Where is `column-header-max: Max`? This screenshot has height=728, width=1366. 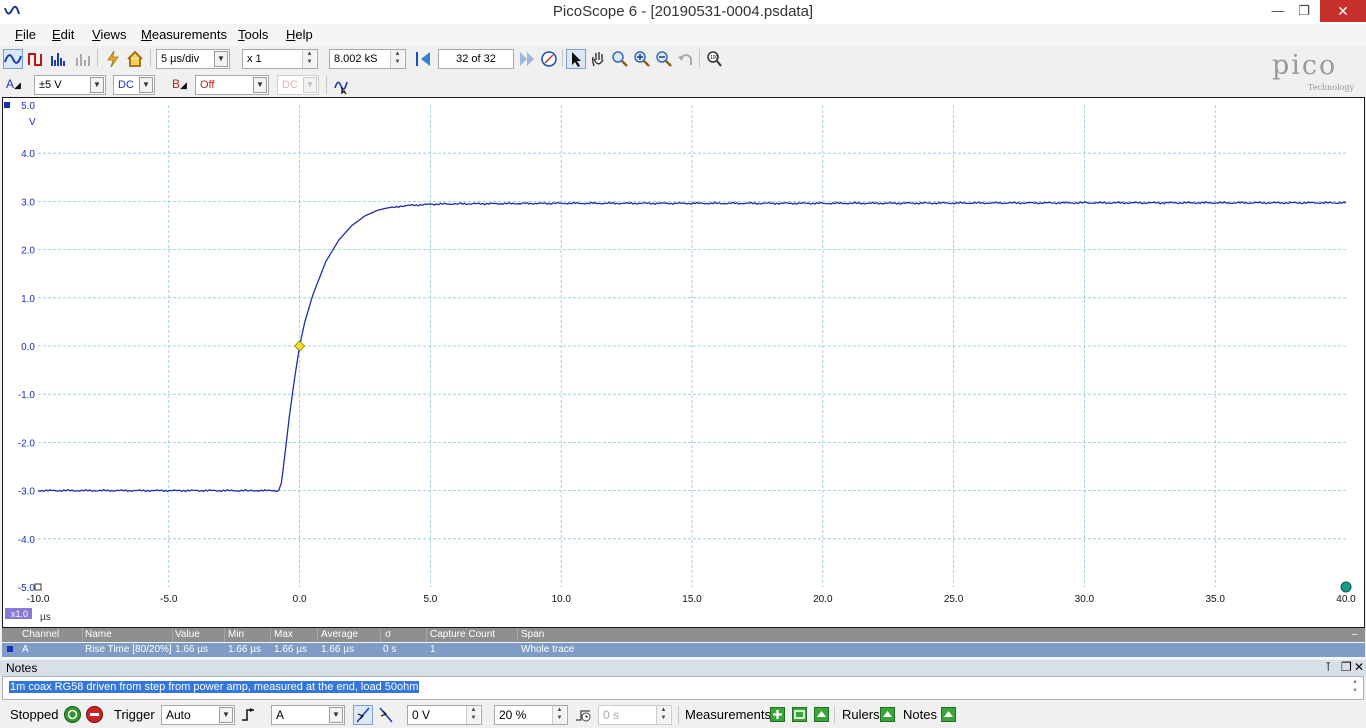 column-header-max: Max is located at coordinates (283, 634).